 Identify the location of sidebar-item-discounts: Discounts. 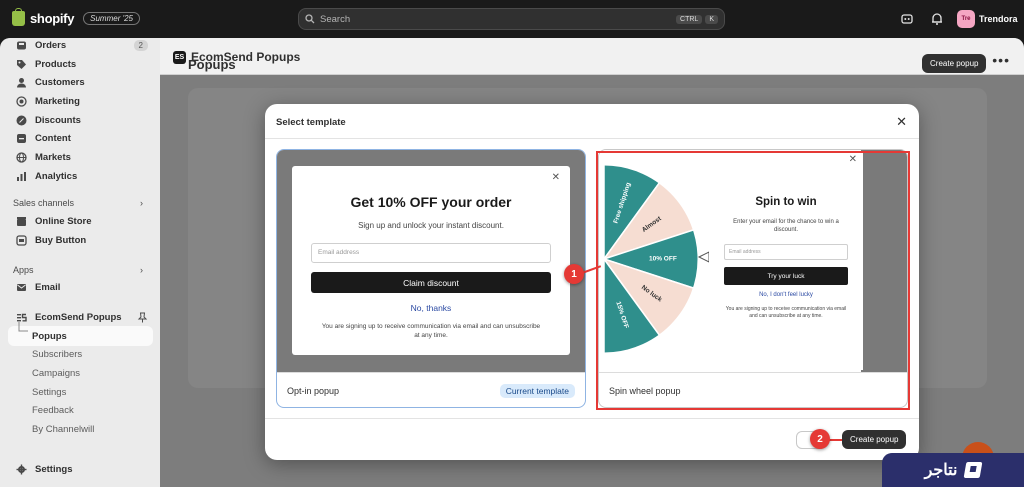
(86, 120).